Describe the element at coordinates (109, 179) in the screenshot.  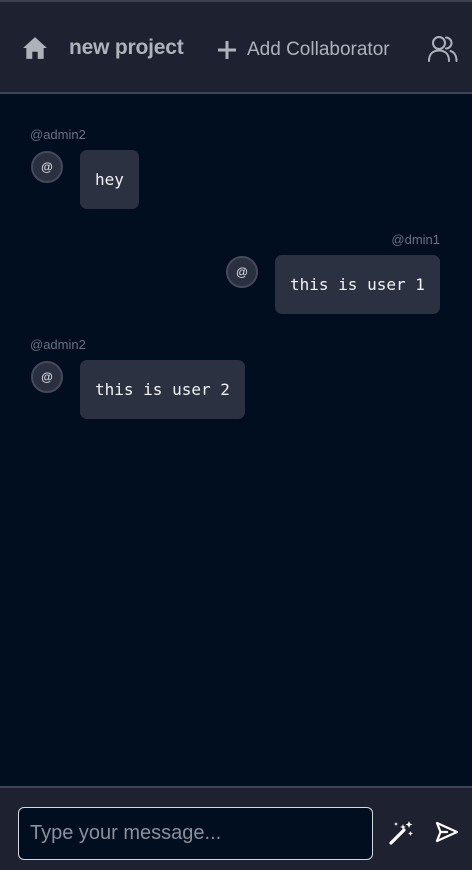
I see `message-bubble: hey` at that location.